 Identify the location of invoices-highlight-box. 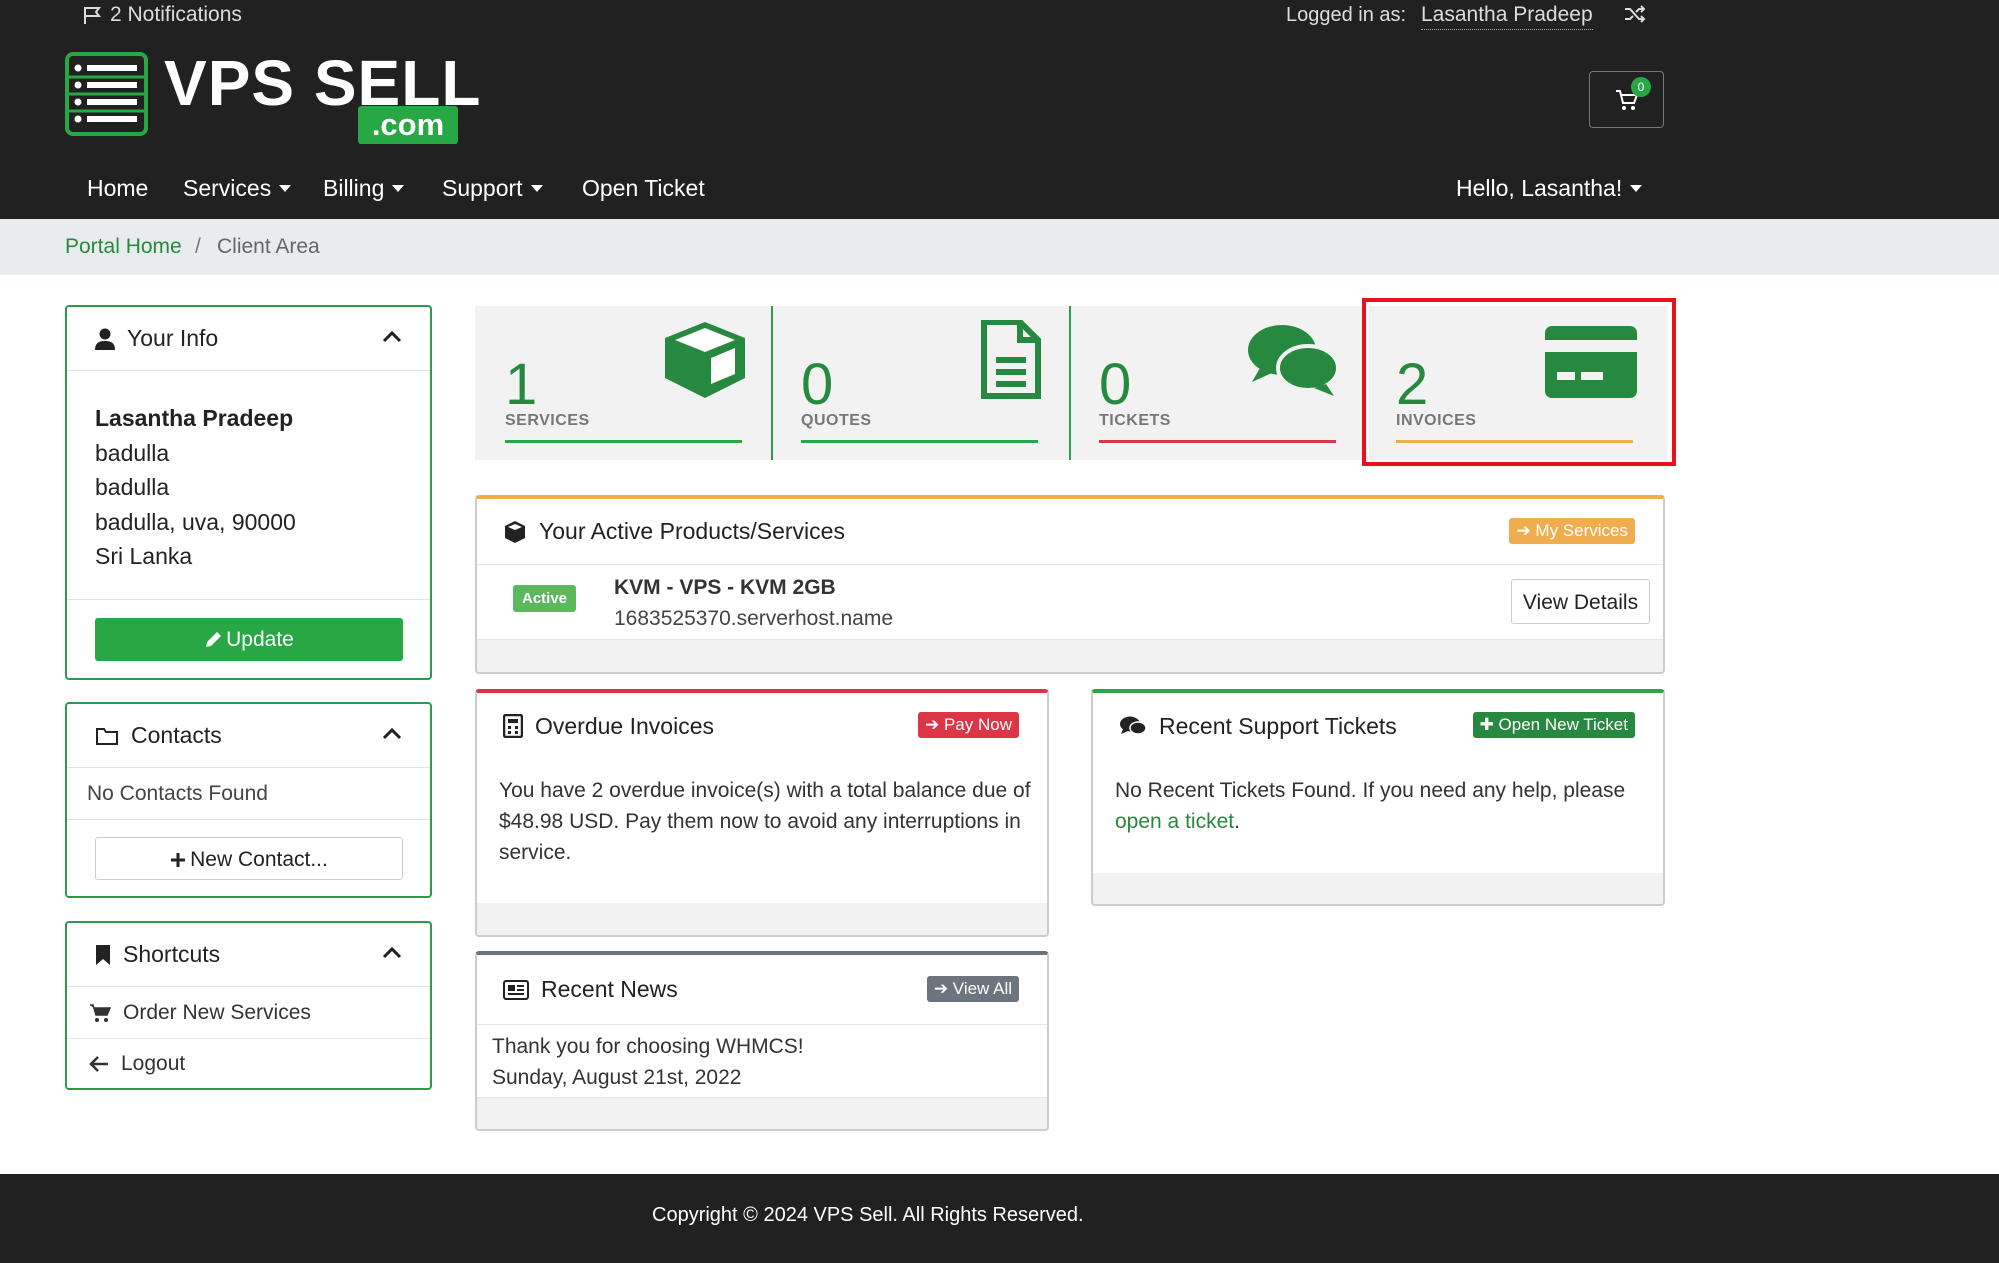
(1519, 382).